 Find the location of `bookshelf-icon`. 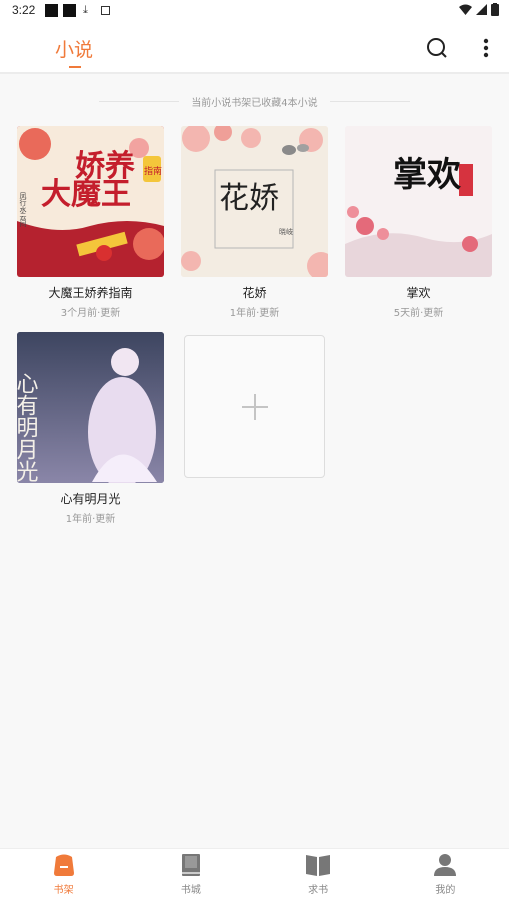

bookshelf-icon is located at coordinates (63, 865).